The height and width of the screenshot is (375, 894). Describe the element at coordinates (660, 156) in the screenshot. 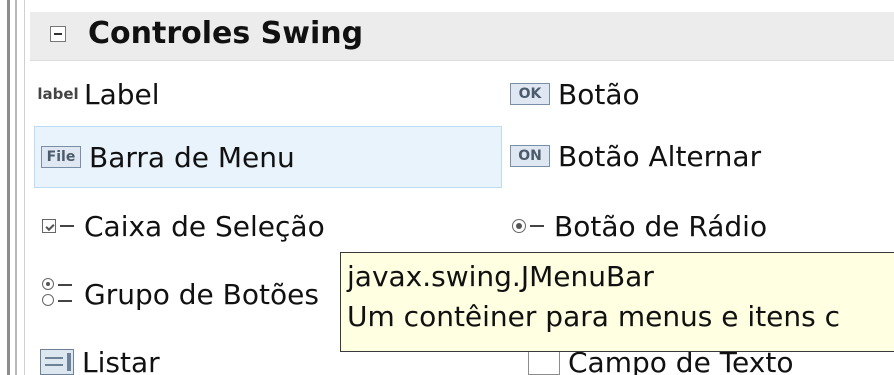

I see `palette-item-toggle-button-text: Botão Alternar` at that location.